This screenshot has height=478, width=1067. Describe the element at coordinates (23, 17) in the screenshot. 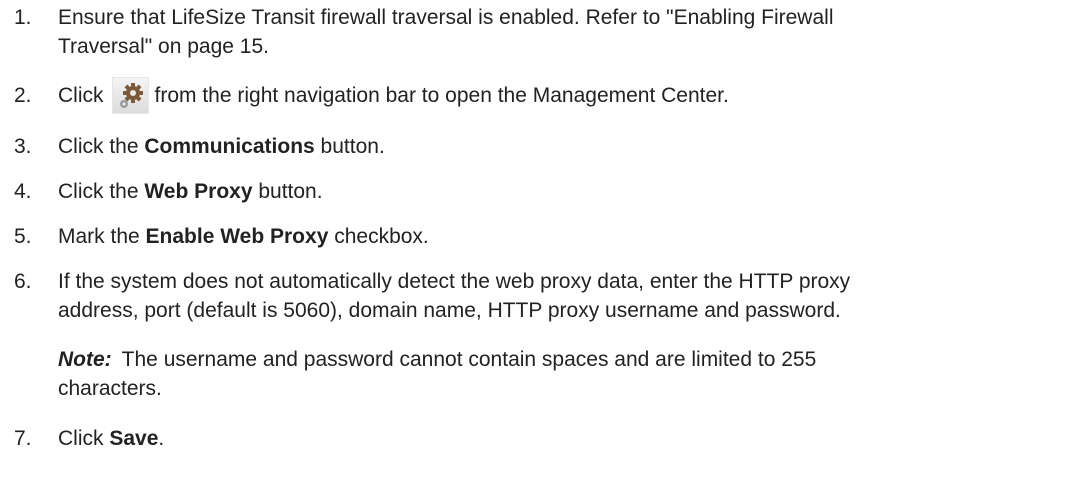

I see `step-number: 1.` at that location.